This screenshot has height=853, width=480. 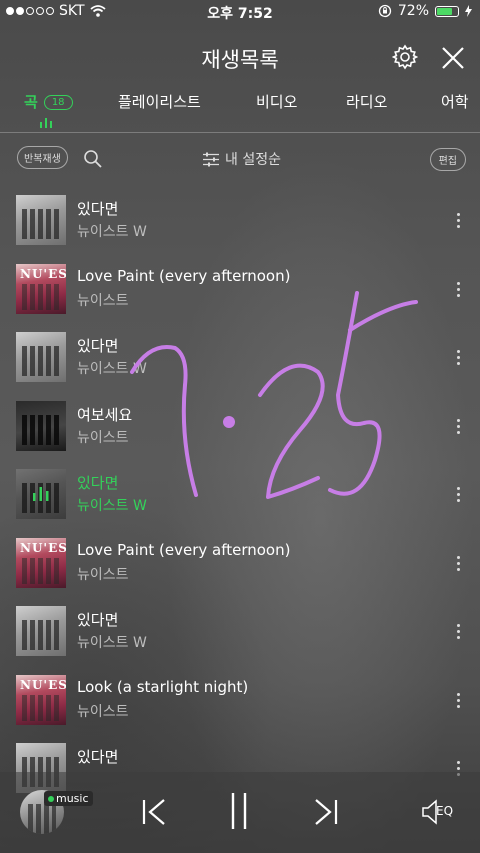 What do you see at coordinates (453, 58) in the screenshot?
I see `close-icon` at bounding box center [453, 58].